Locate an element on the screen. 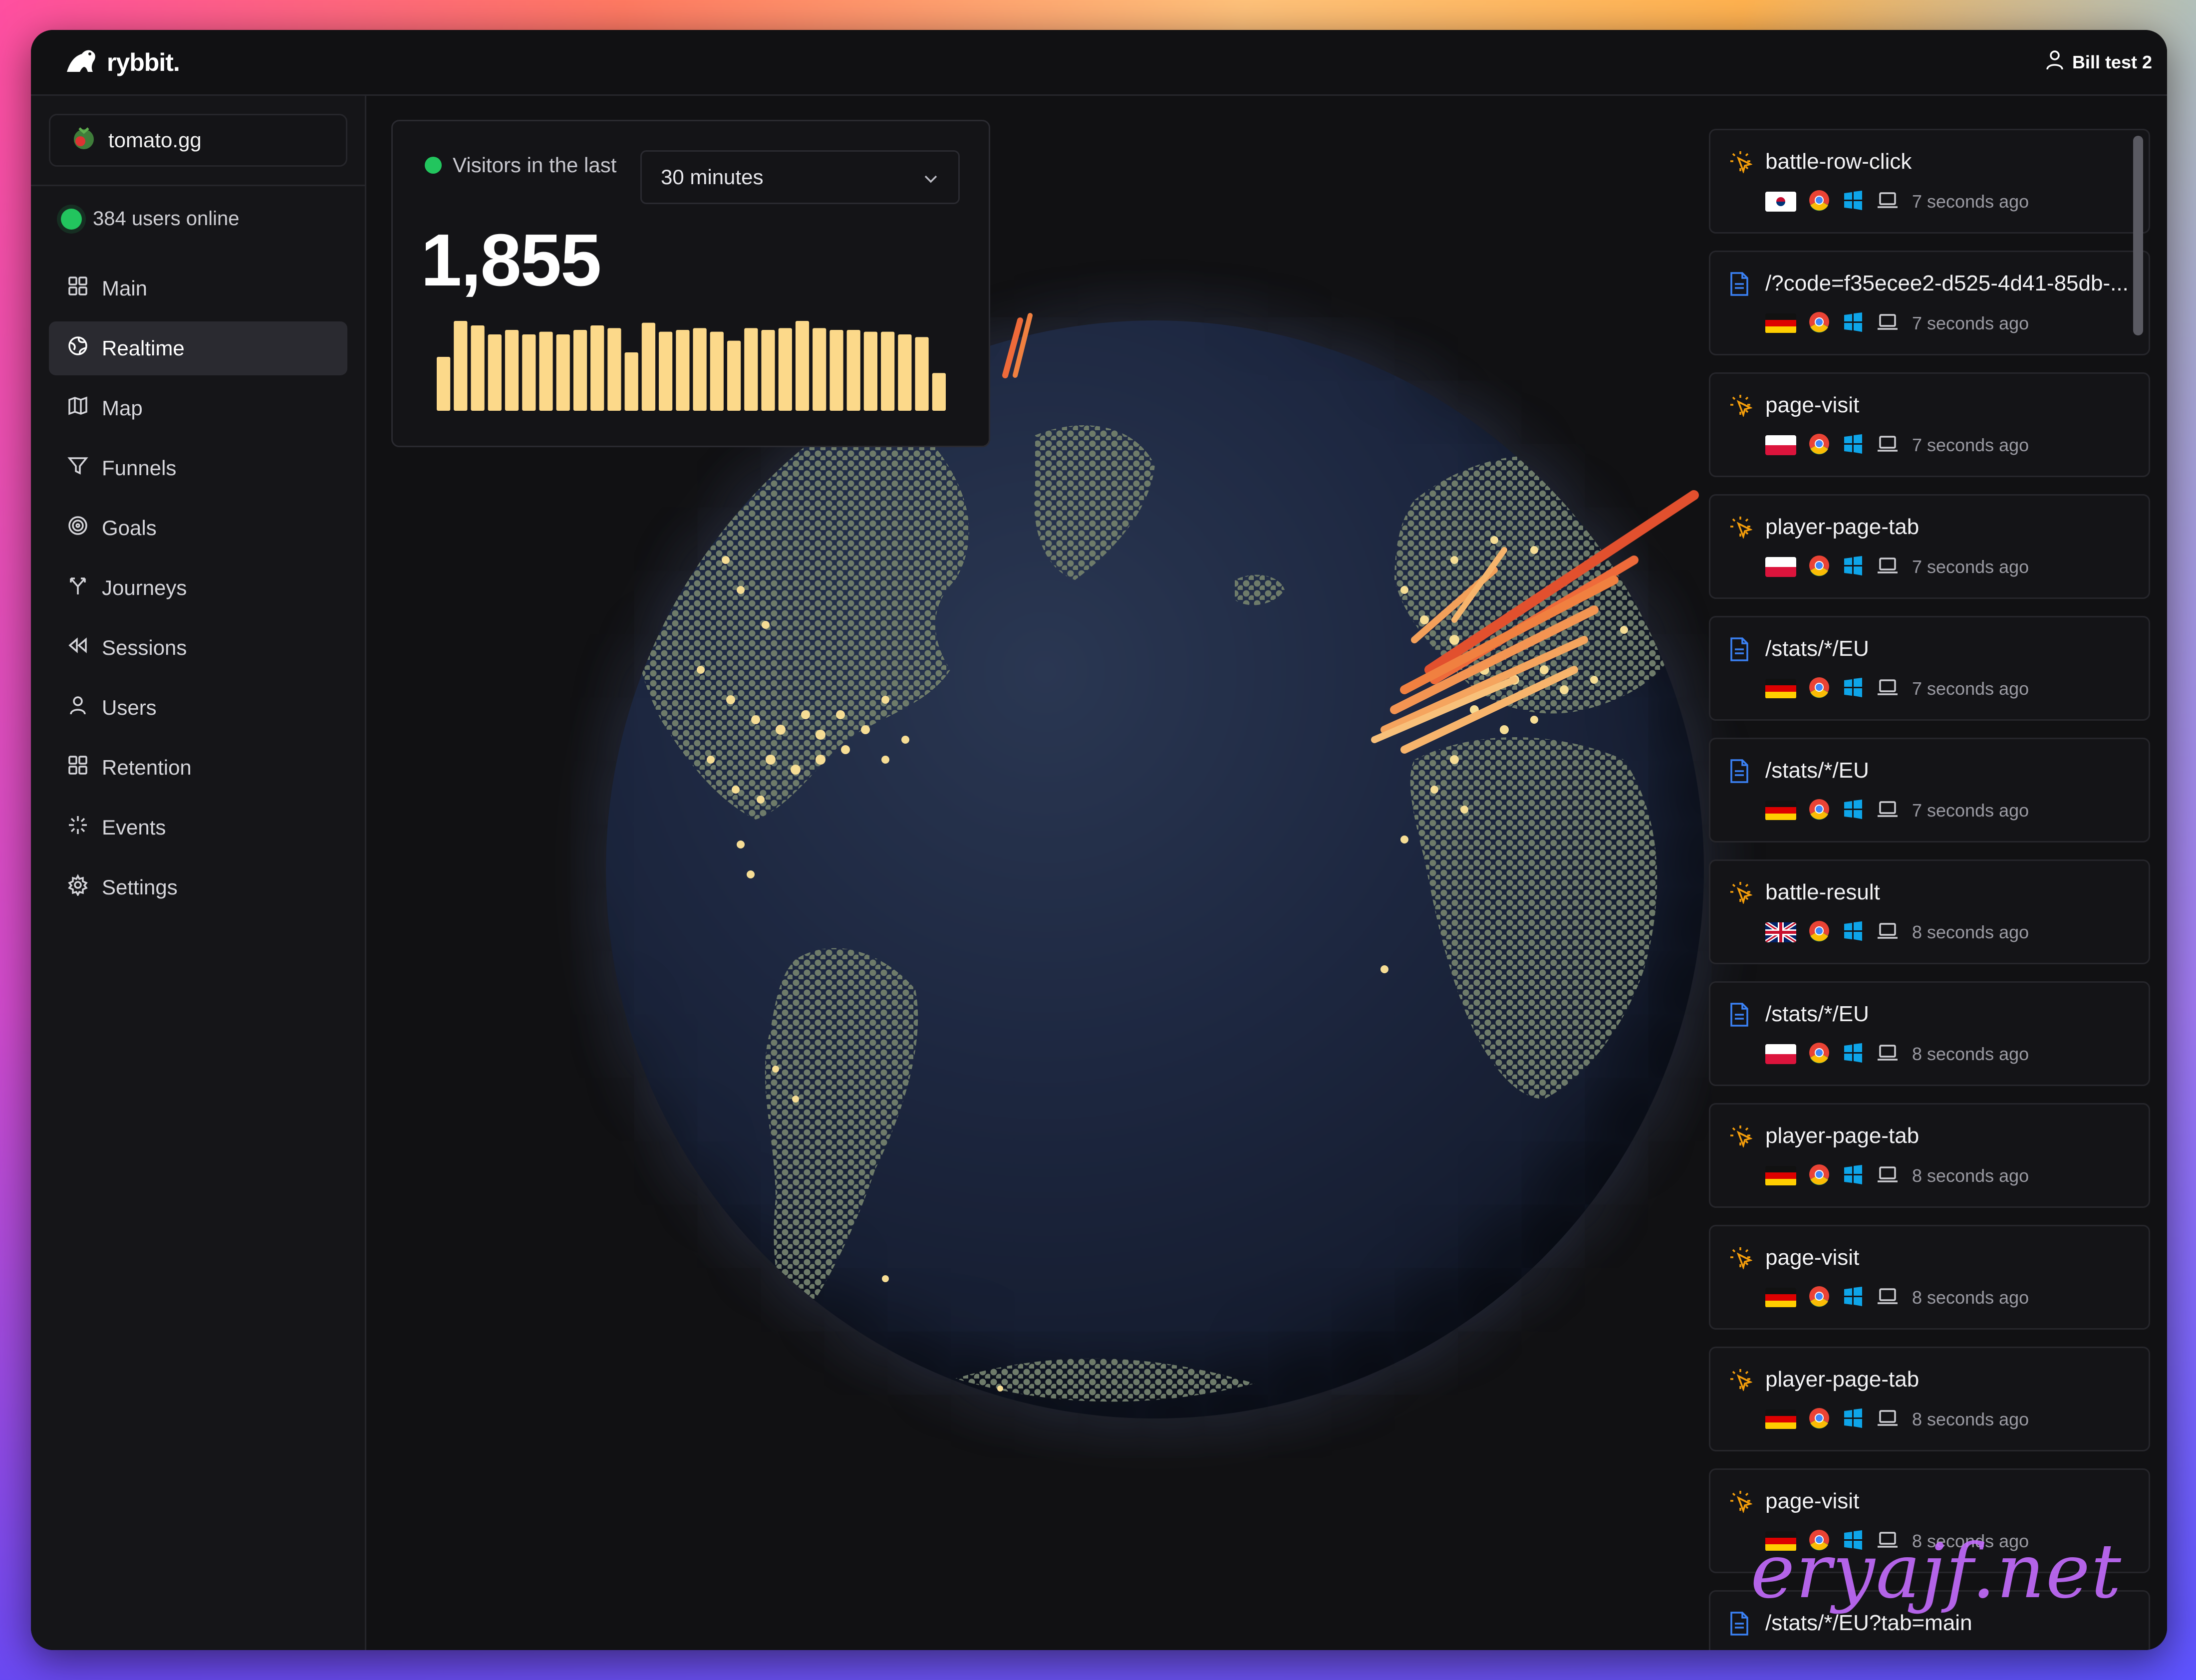 The height and width of the screenshot is (1680, 2196). brand: rybbit. is located at coordinates (122, 62).